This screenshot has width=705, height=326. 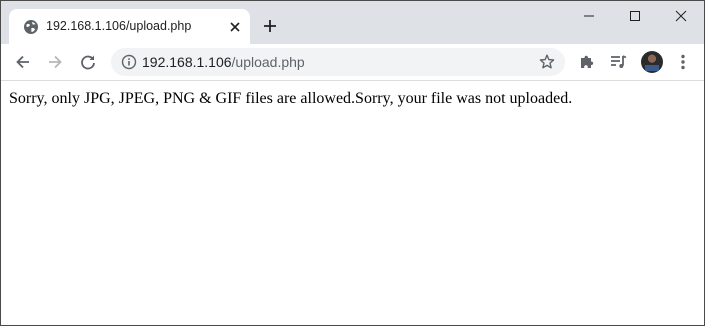 I want to click on avatar-shirt, so click(x=652, y=68).